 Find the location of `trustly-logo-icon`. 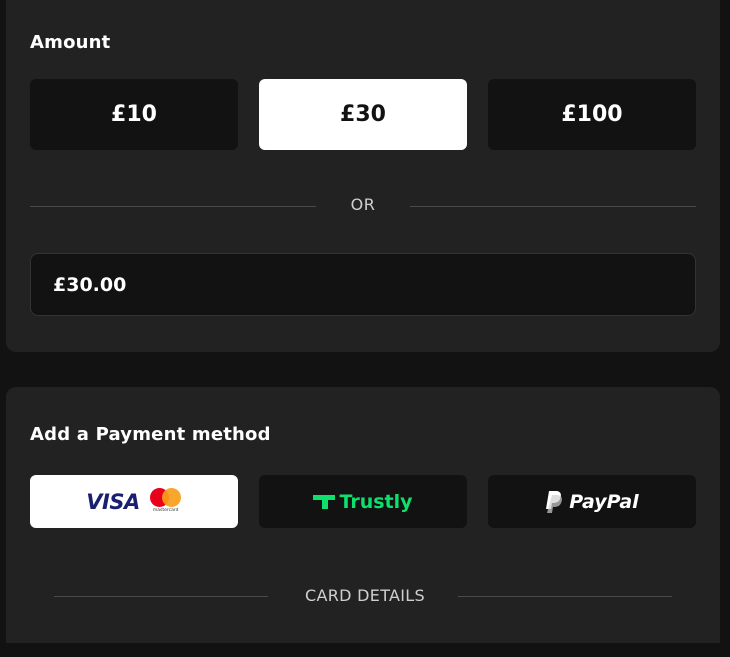

trustly-logo-icon is located at coordinates (324, 501).